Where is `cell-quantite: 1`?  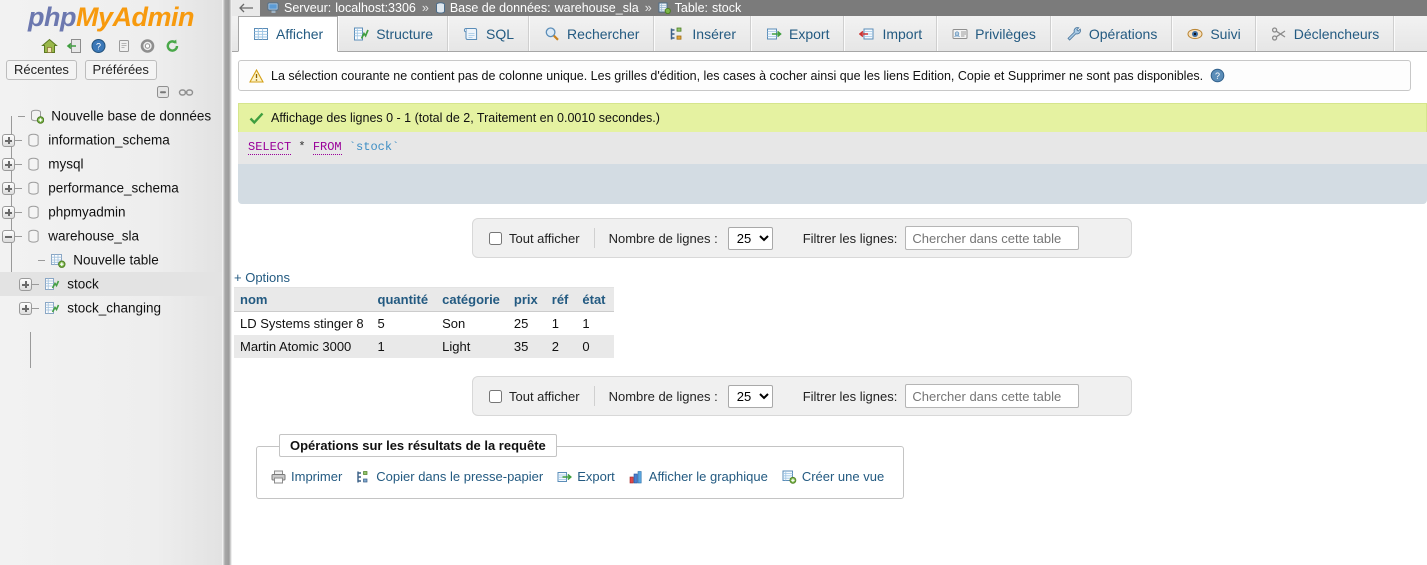 cell-quantite: 1 is located at coordinates (404, 346).